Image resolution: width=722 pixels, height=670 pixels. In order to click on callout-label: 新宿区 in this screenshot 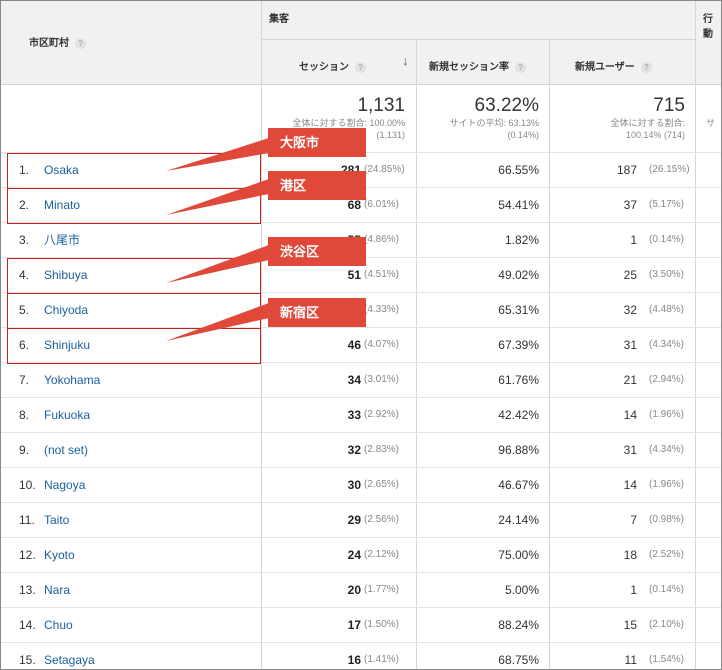, I will do `click(317, 312)`.